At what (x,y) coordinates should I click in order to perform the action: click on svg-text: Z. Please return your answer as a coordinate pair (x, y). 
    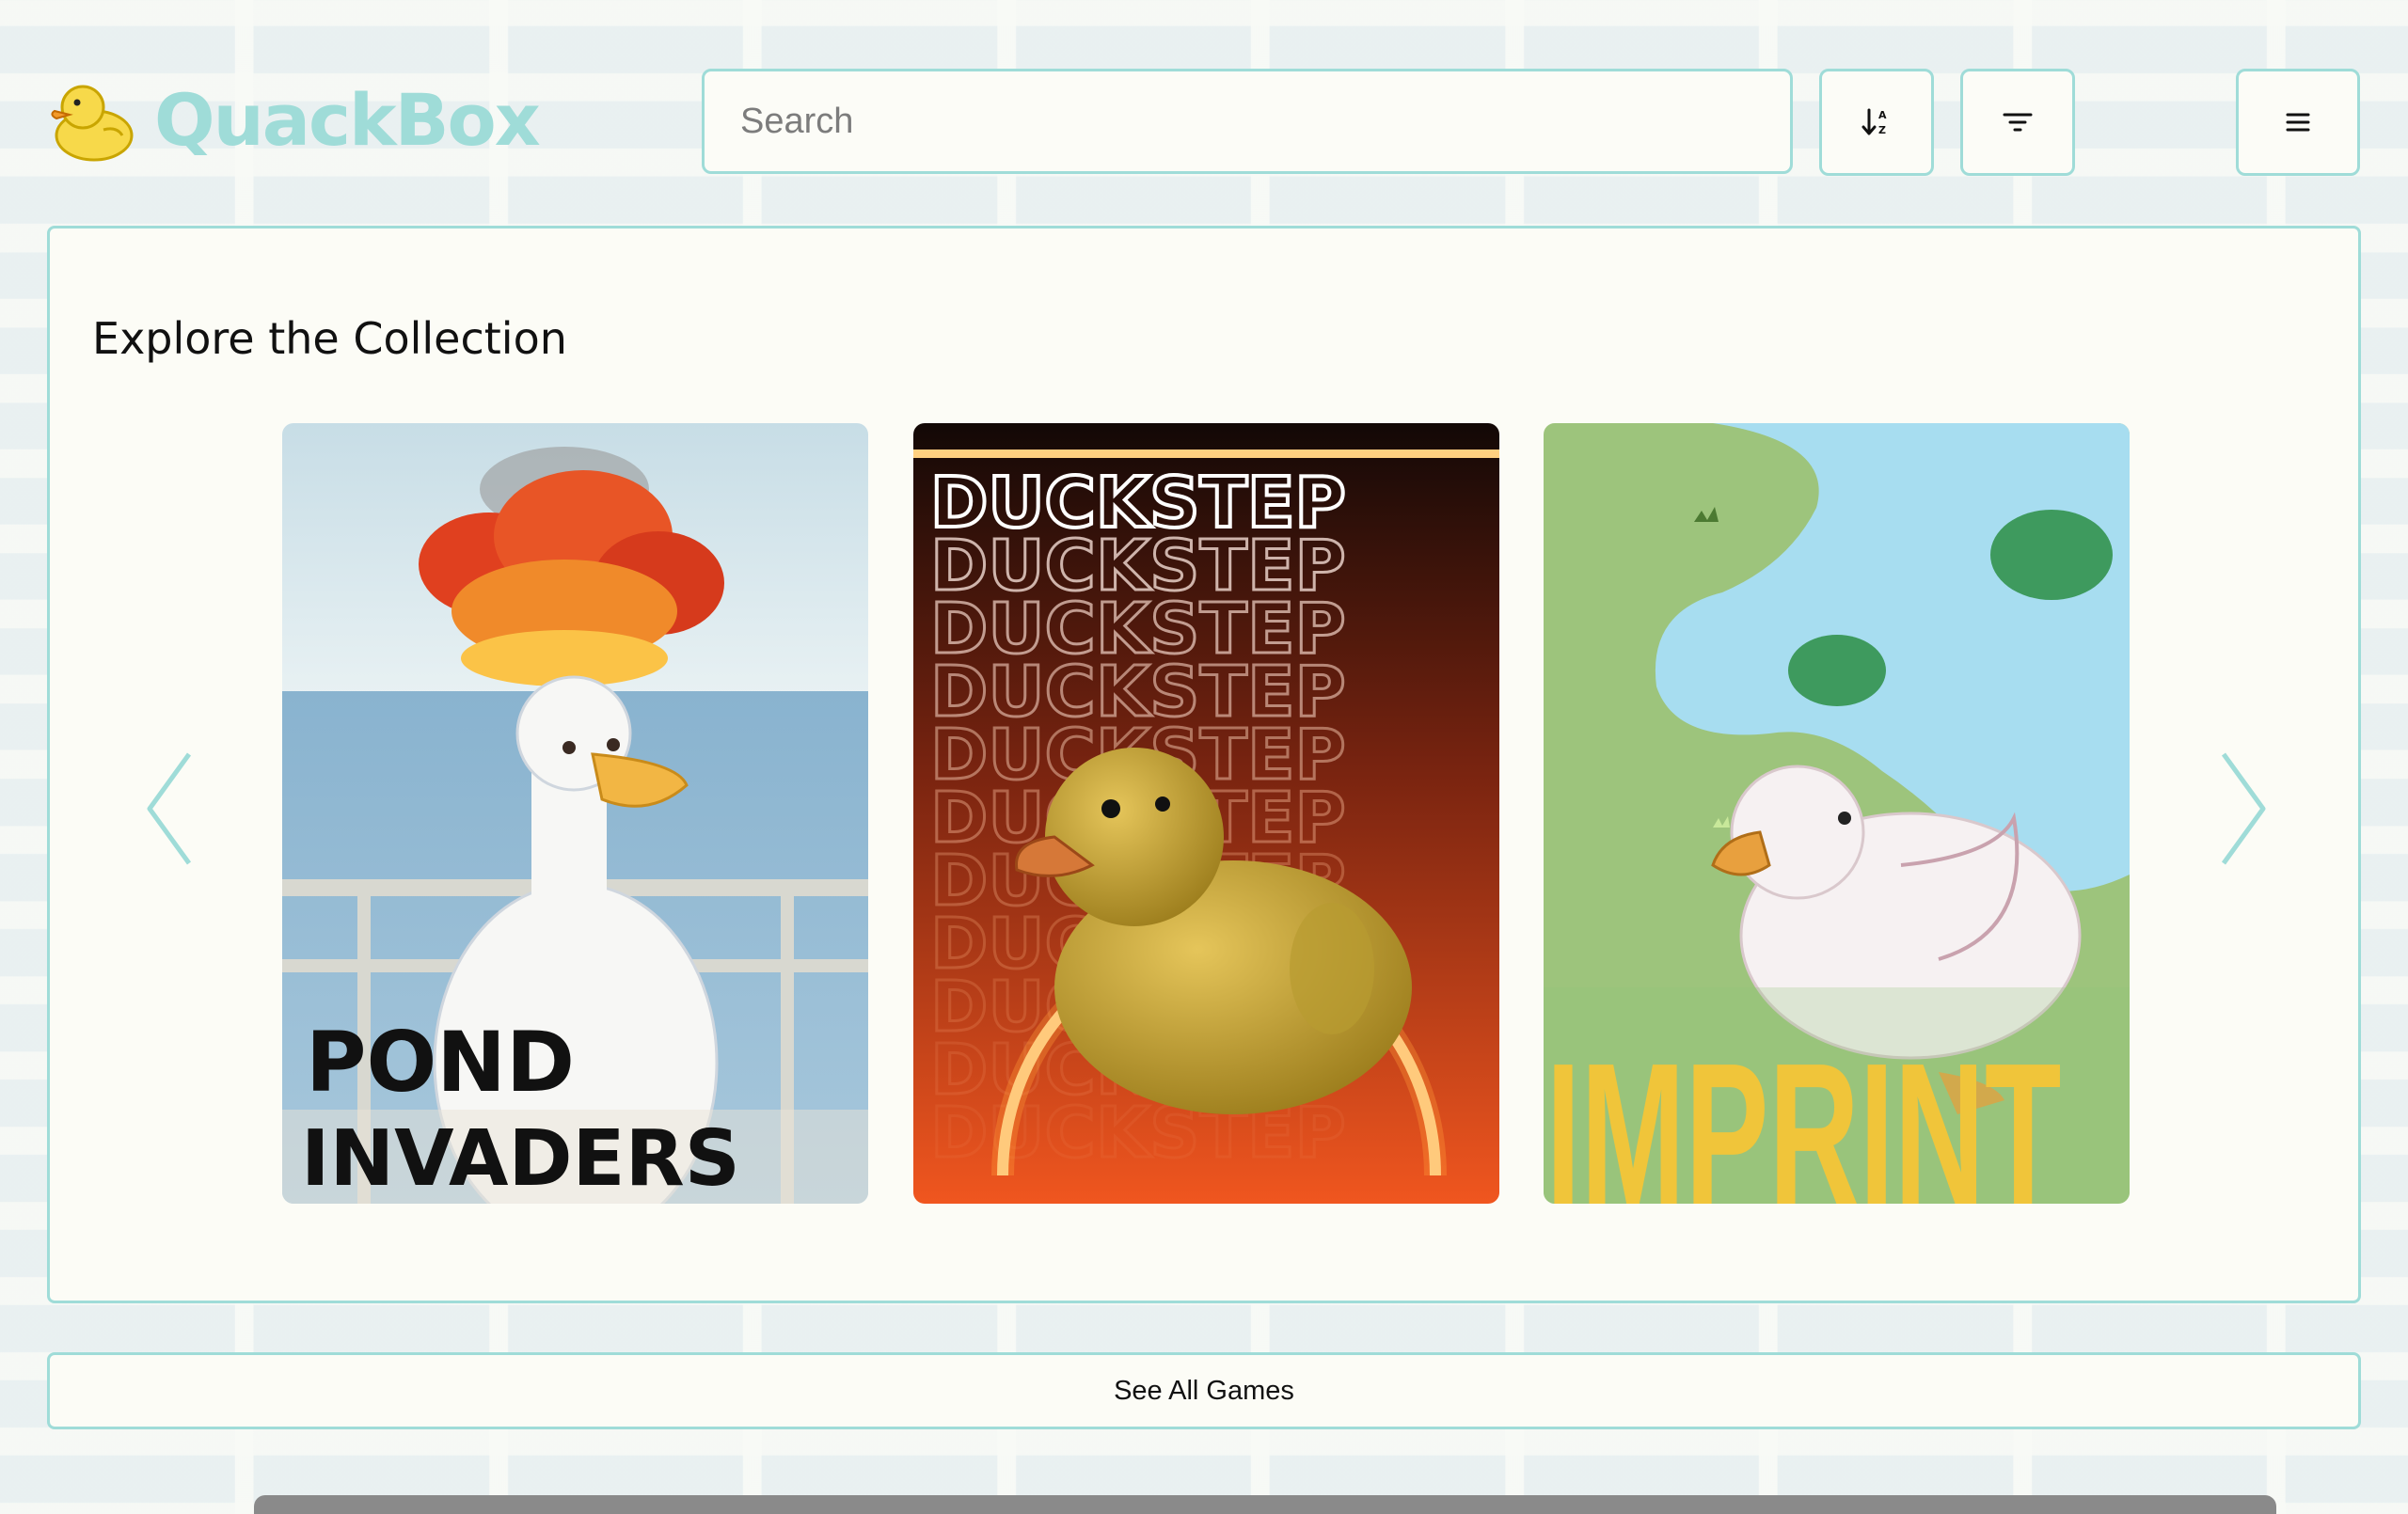
    Looking at the image, I should click on (1882, 130).